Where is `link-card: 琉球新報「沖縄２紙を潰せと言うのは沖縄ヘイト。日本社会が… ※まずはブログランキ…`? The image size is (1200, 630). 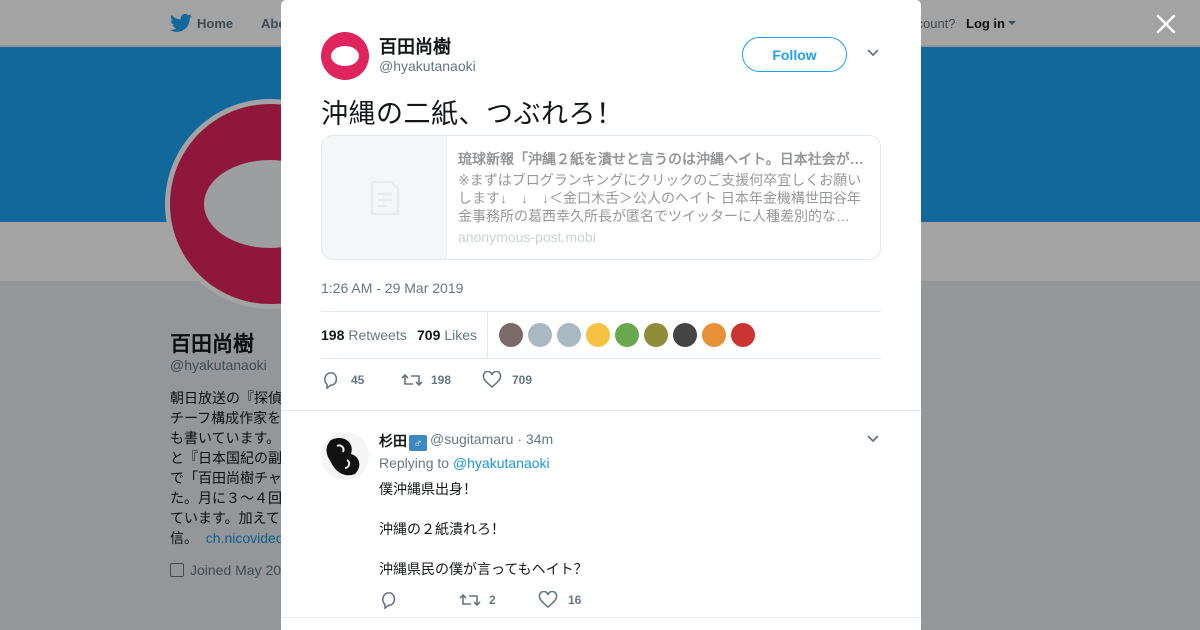 link-card: 琉球新報「沖縄２紙を潰せと言うのは沖縄ヘイト。日本社会が… ※まずはブログランキ… is located at coordinates (601, 197).